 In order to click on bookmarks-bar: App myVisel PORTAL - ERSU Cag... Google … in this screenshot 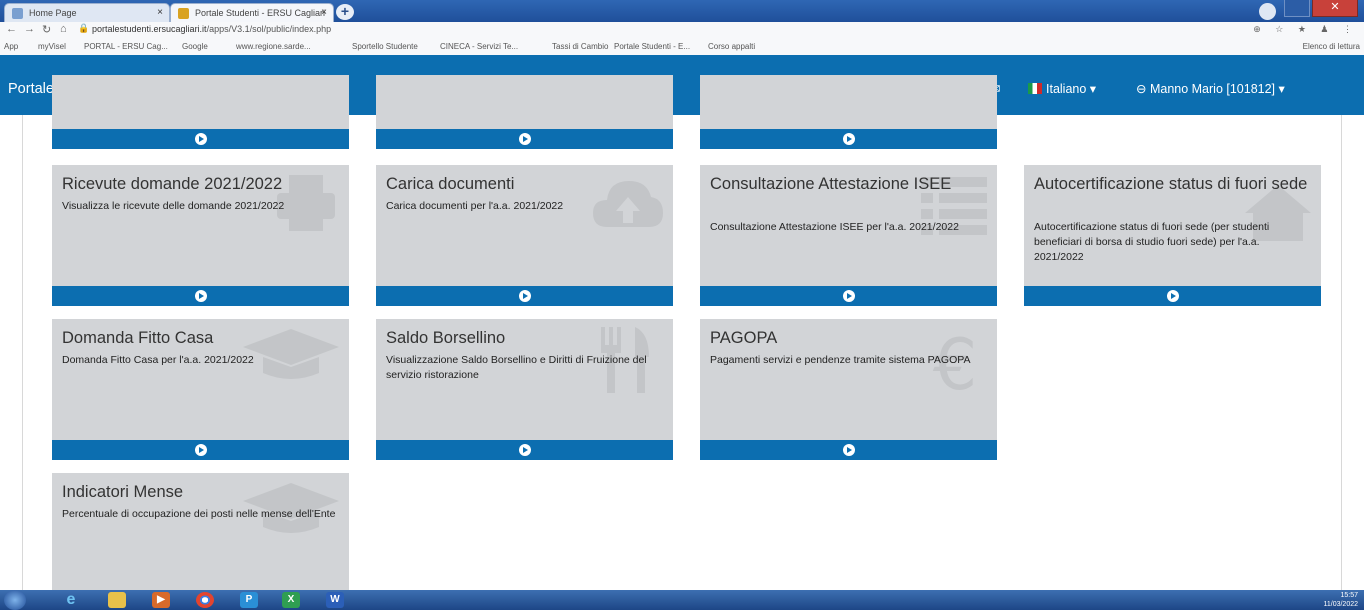, I will do `click(682, 47)`.